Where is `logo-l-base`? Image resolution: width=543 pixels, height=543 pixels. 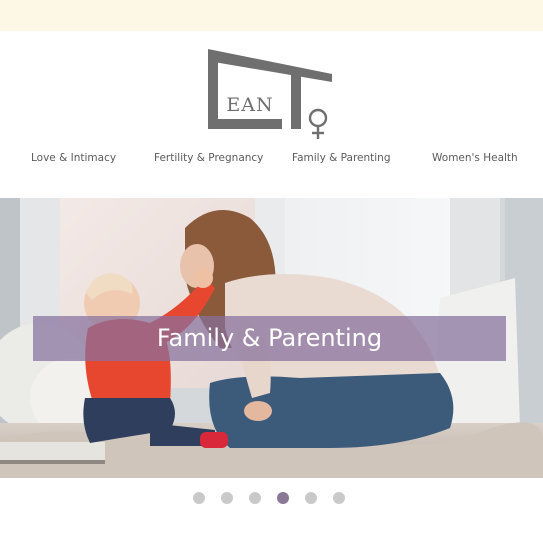 logo-l-base is located at coordinates (245, 124).